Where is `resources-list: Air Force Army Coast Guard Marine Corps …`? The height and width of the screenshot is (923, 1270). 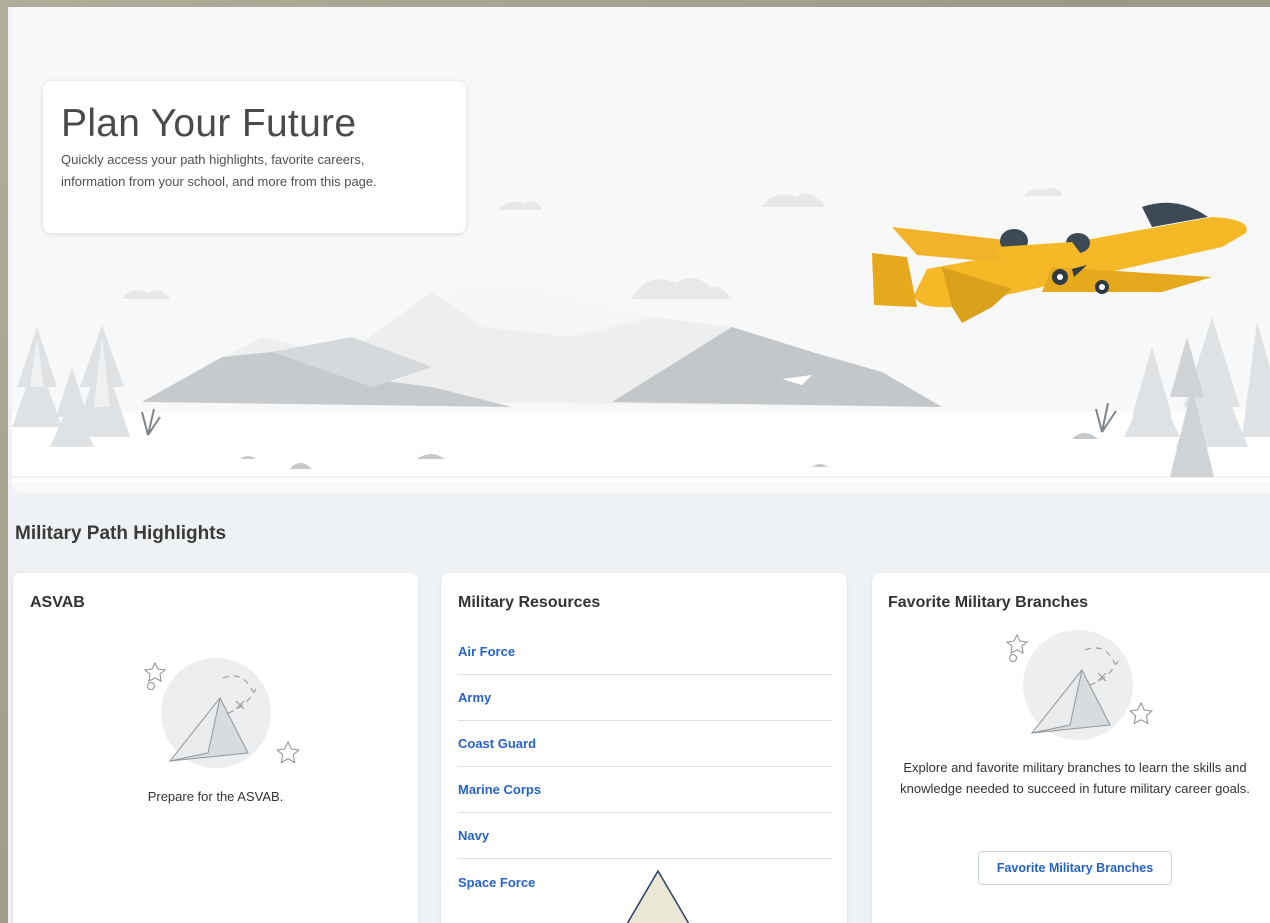 resources-list: Air Force Army Coast Guard Marine Corps … is located at coordinates (645, 767).